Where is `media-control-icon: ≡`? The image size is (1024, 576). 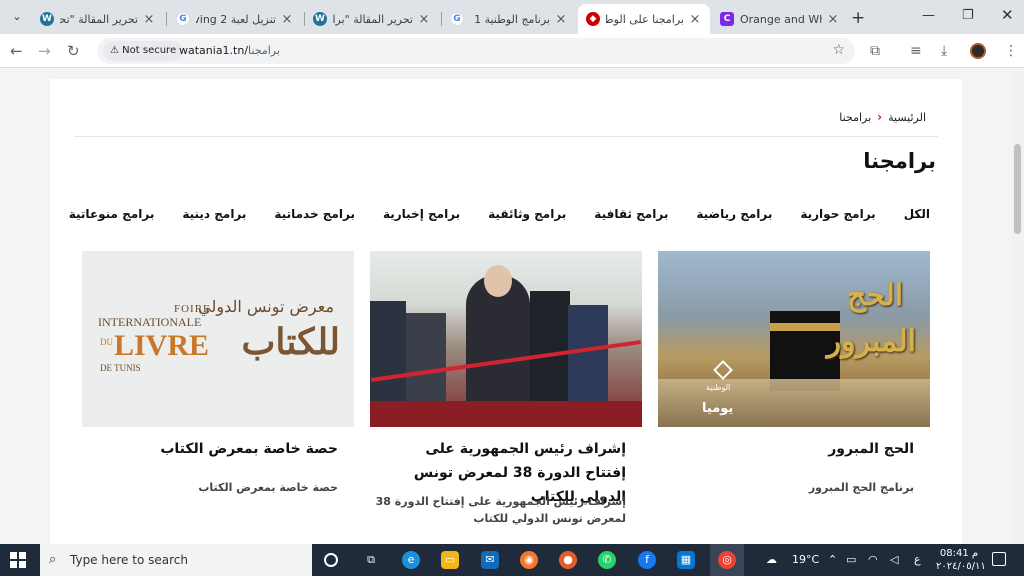 media-control-icon: ≡ is located at coordinates (916, 51).